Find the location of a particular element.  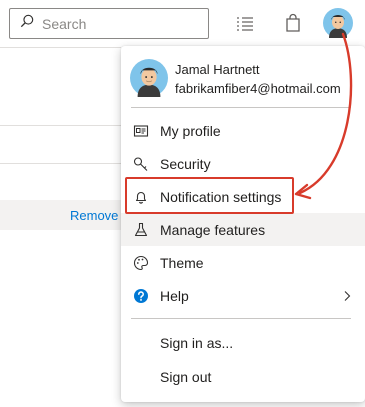

menu-item-help: Help is located at coordinates (243, 295).